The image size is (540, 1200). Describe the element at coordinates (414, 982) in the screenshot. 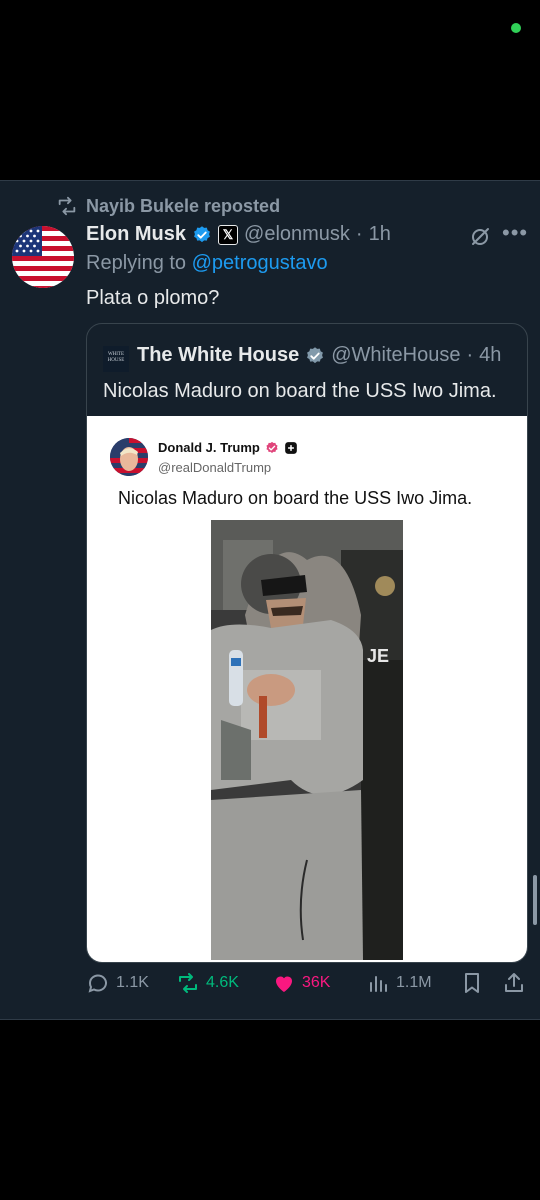

I see `view-count: 1.1M` at that location.